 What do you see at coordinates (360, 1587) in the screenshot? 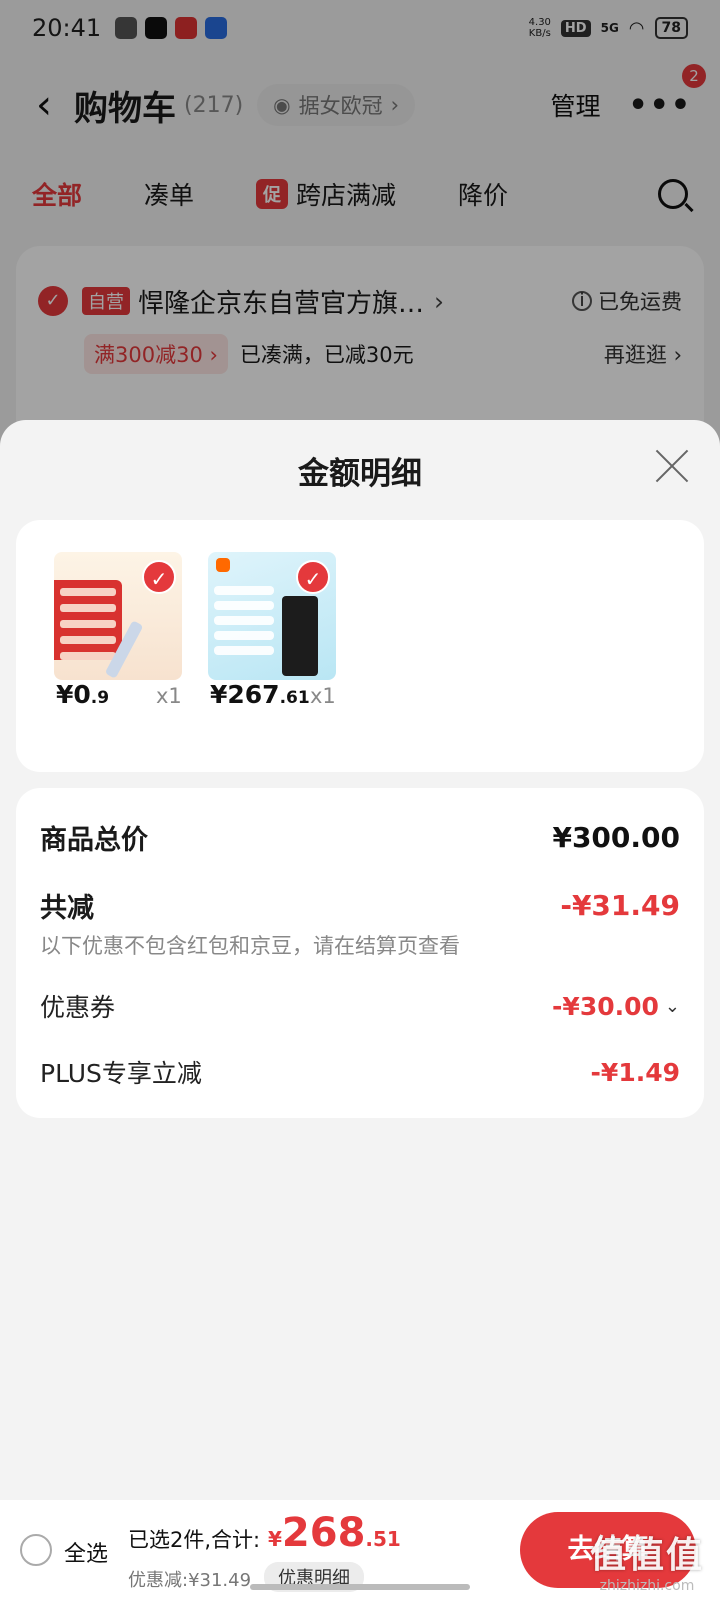
I see `home-indicator` at bounding box center [360, 1587].